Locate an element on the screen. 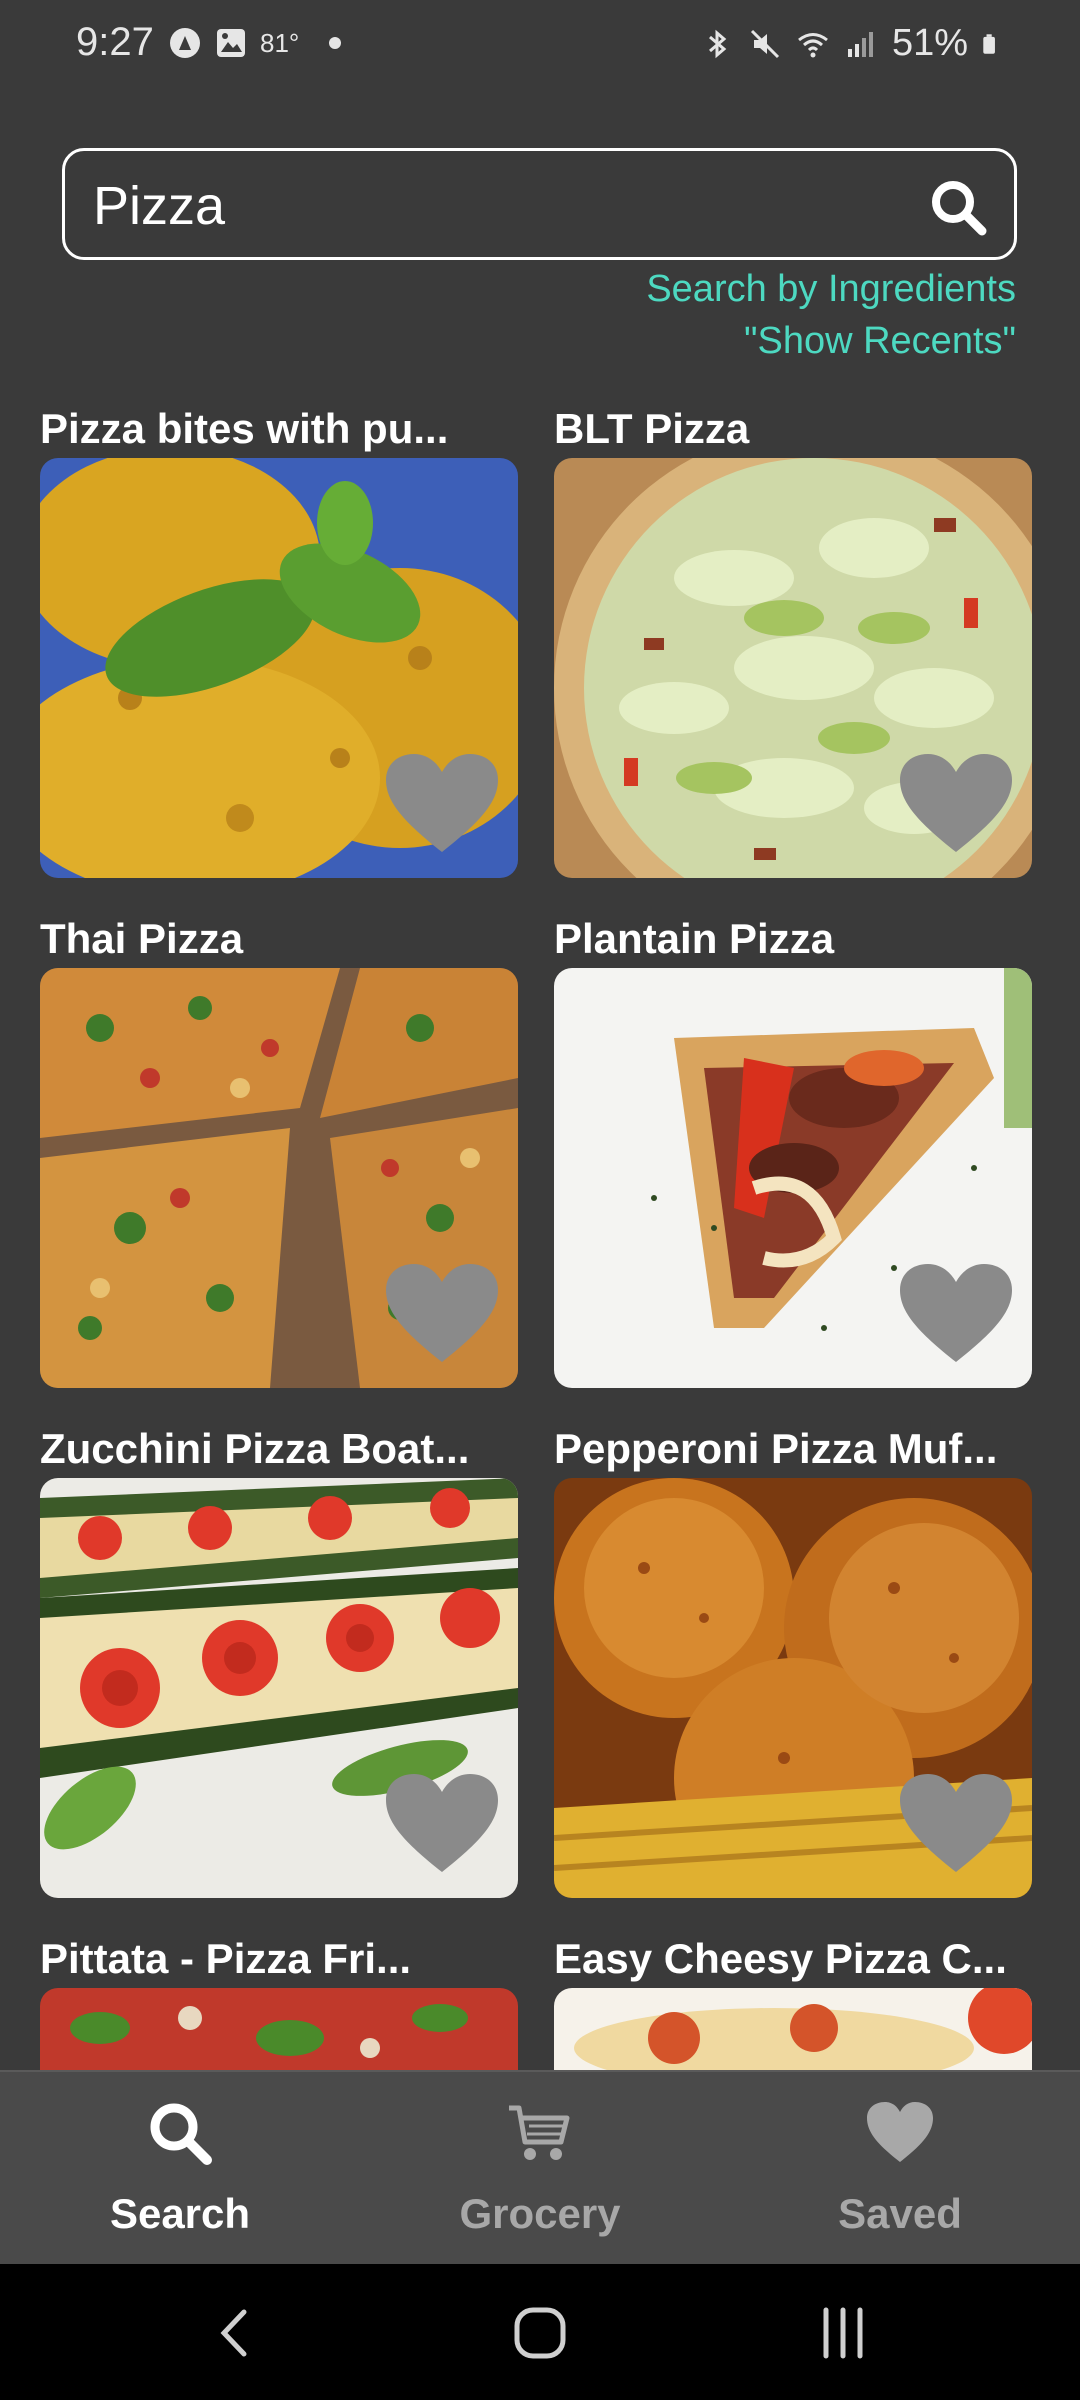 The width and height of the screenshot is (1080, 2400). signal-icon is located at coordinates (860, 44).